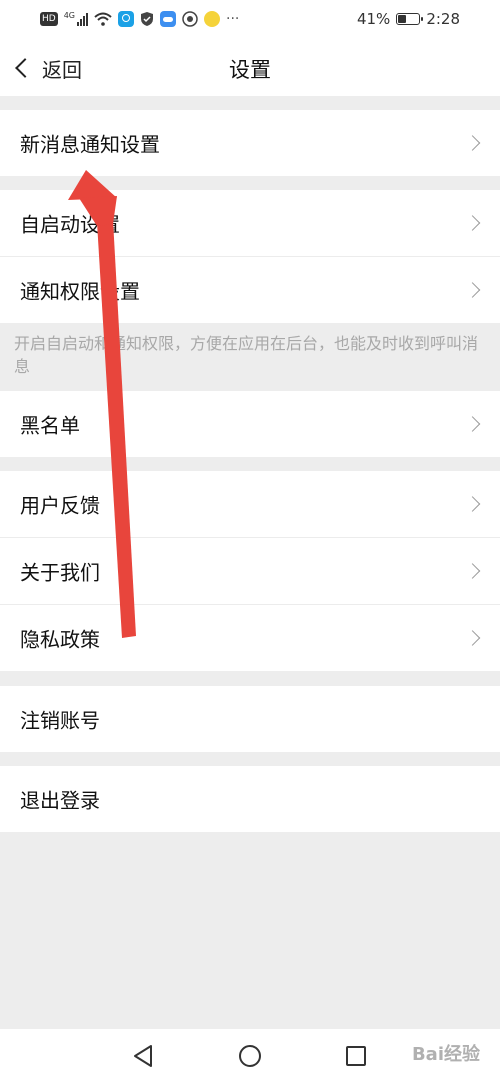 The width and height of the screenshot is (500, 1083). What do you see at coordinates (233, 19) in the screenshot?
I see `more-dots-icon: ···` at bounding box center [233, 19].